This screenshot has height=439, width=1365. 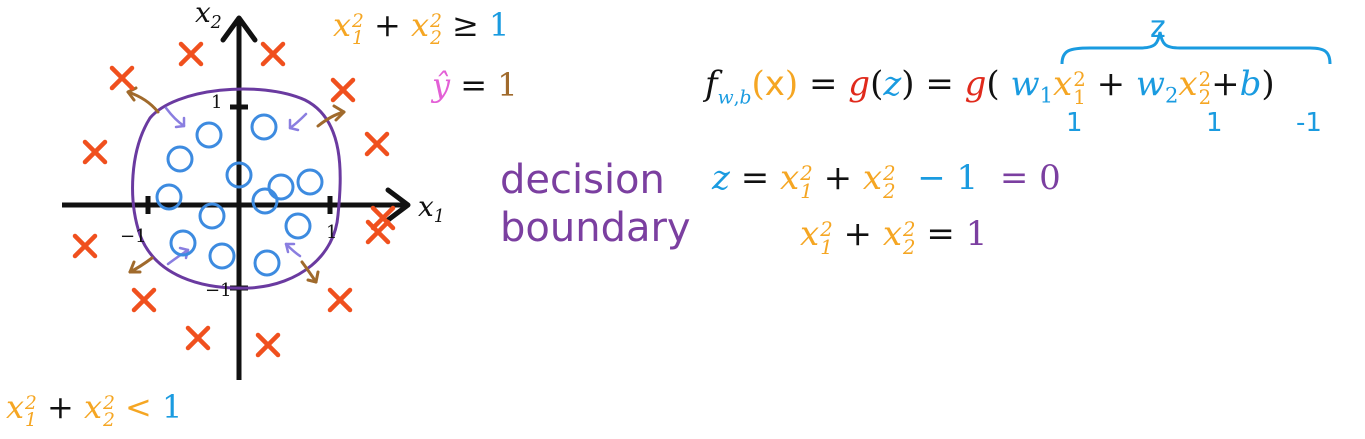 What do you see at coordinates (1309, 123) in the screenshot?
I see `b-value: -1` at bounding box center [1309, 123].